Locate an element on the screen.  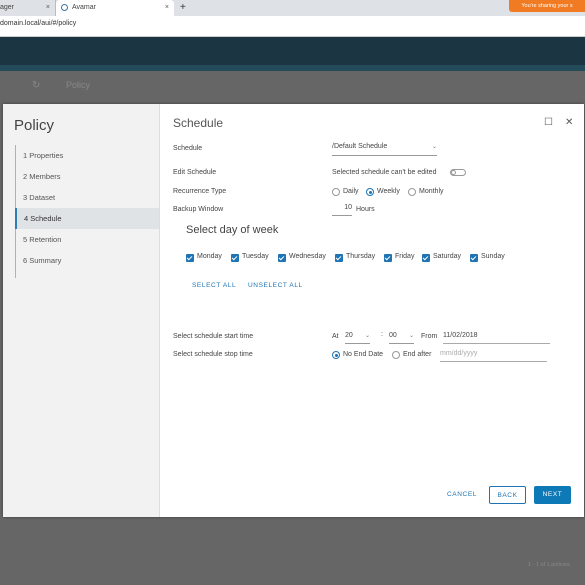
step-members: 2 Members is located at coordinates (88, 176).